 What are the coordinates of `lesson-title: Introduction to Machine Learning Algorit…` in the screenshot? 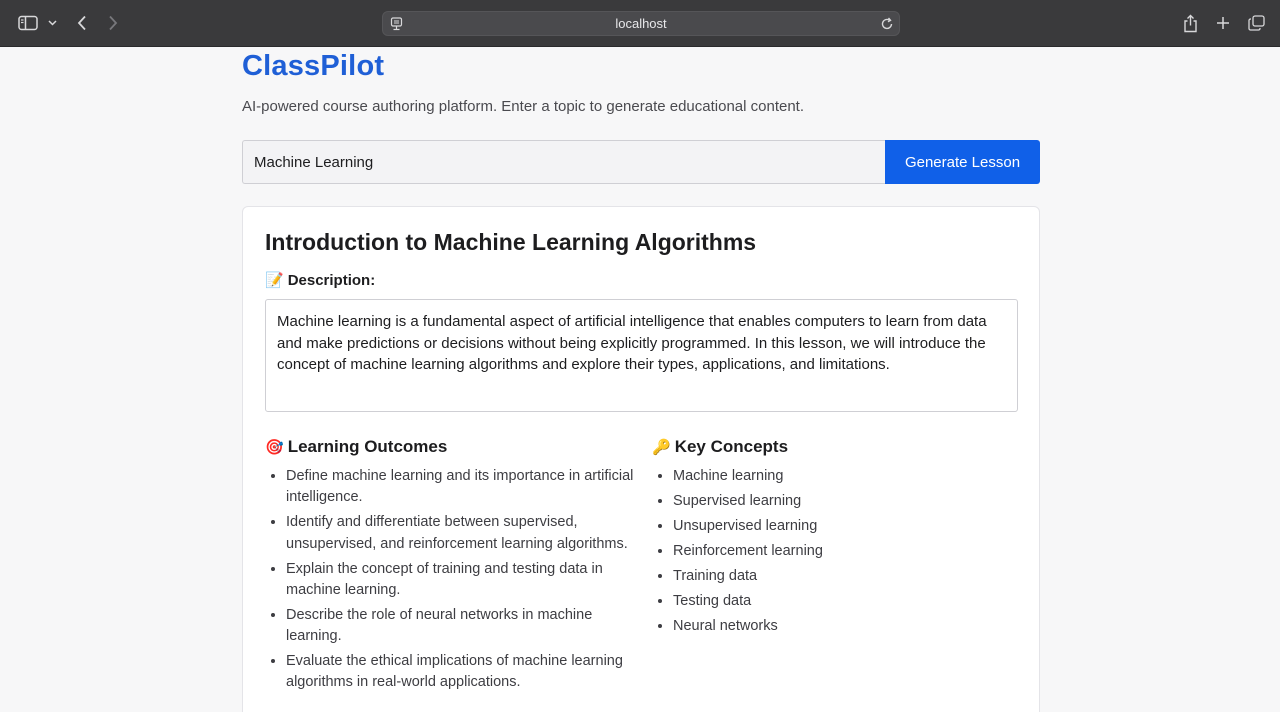 It's located at (511, 242).